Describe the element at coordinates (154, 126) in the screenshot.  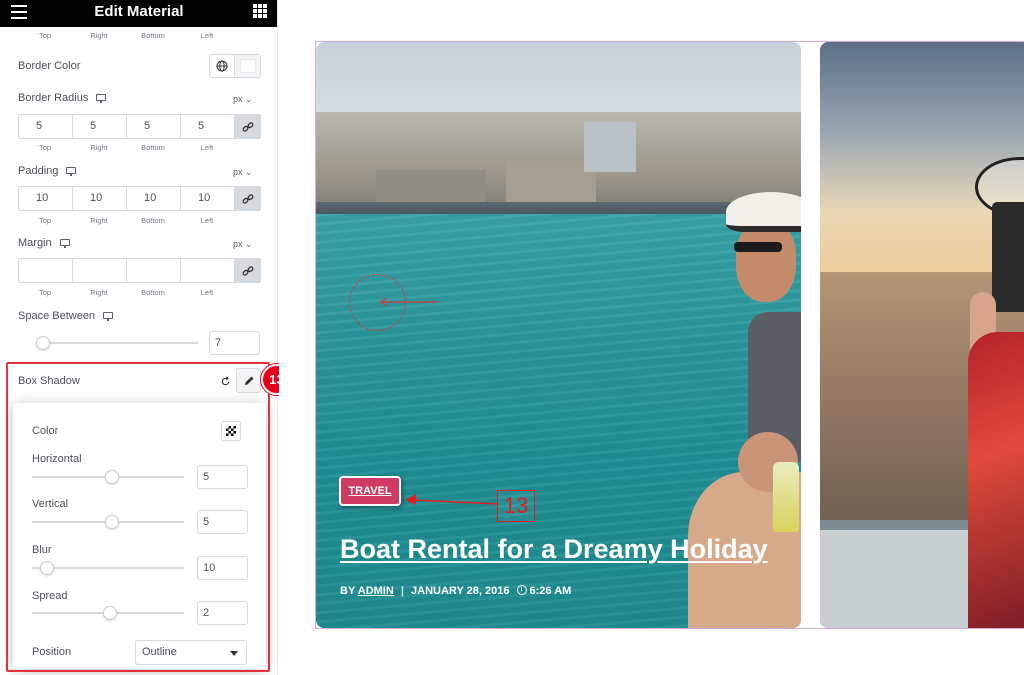
I see `border-radius-bottom: 5` at that location.